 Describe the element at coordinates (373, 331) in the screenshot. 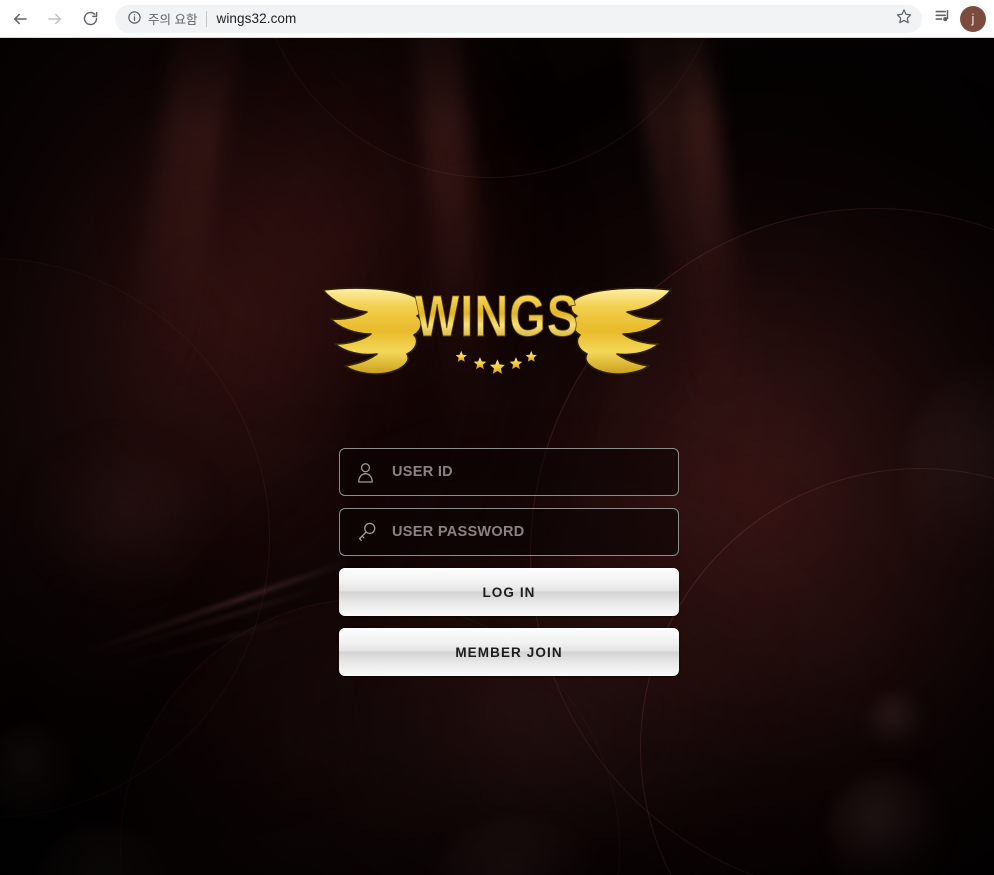

I see `wing-left-icon` at that location.